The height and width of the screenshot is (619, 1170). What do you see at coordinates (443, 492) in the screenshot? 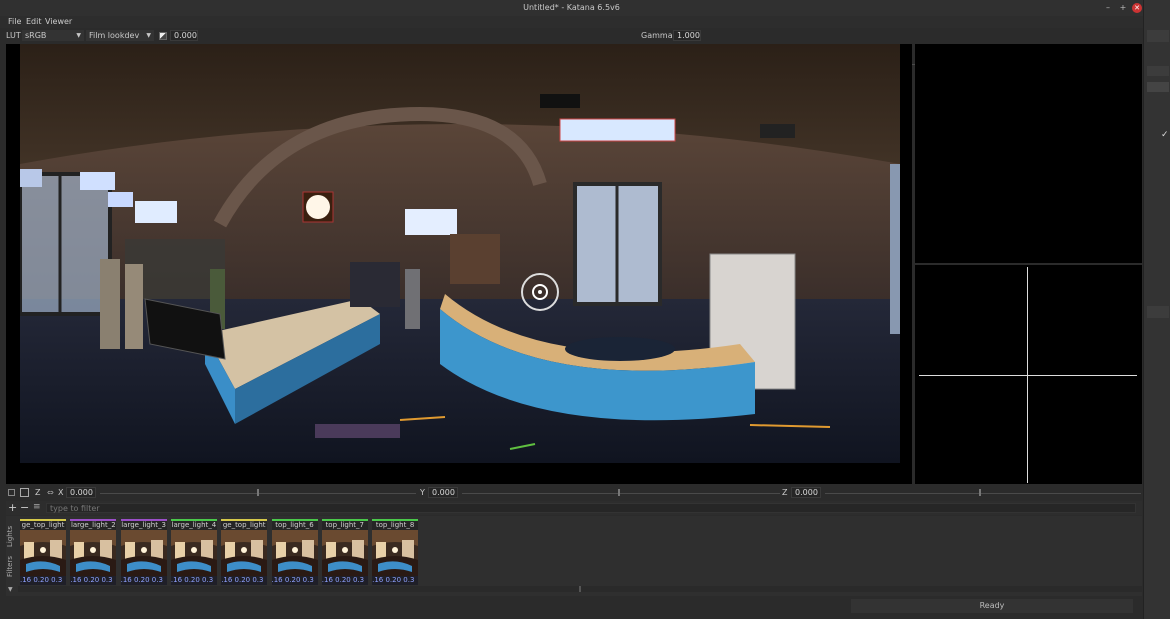
I see `y-field: 0.000` at bounding box center [443, 492].